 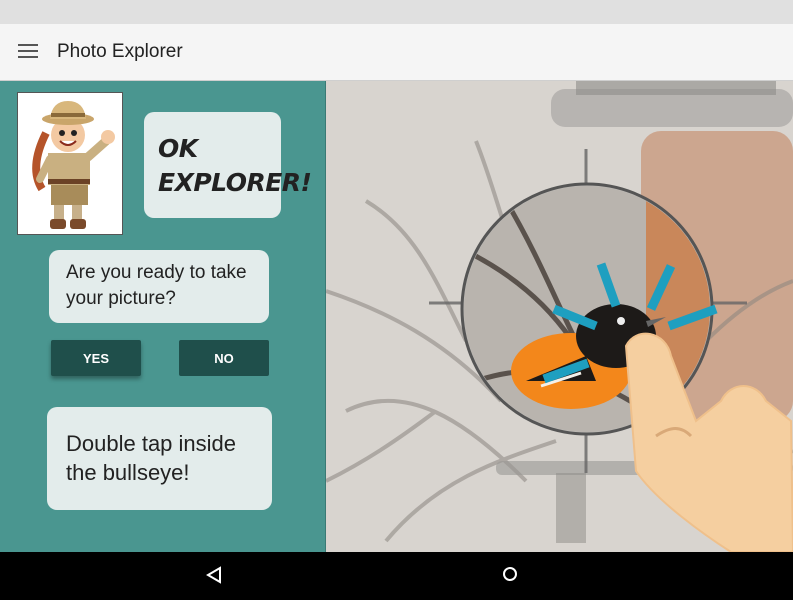 What do you see at coordinates (178, 148) in the screenshot?
I see `ok-explorer-line1: OK` at bounding box center [178, 148].